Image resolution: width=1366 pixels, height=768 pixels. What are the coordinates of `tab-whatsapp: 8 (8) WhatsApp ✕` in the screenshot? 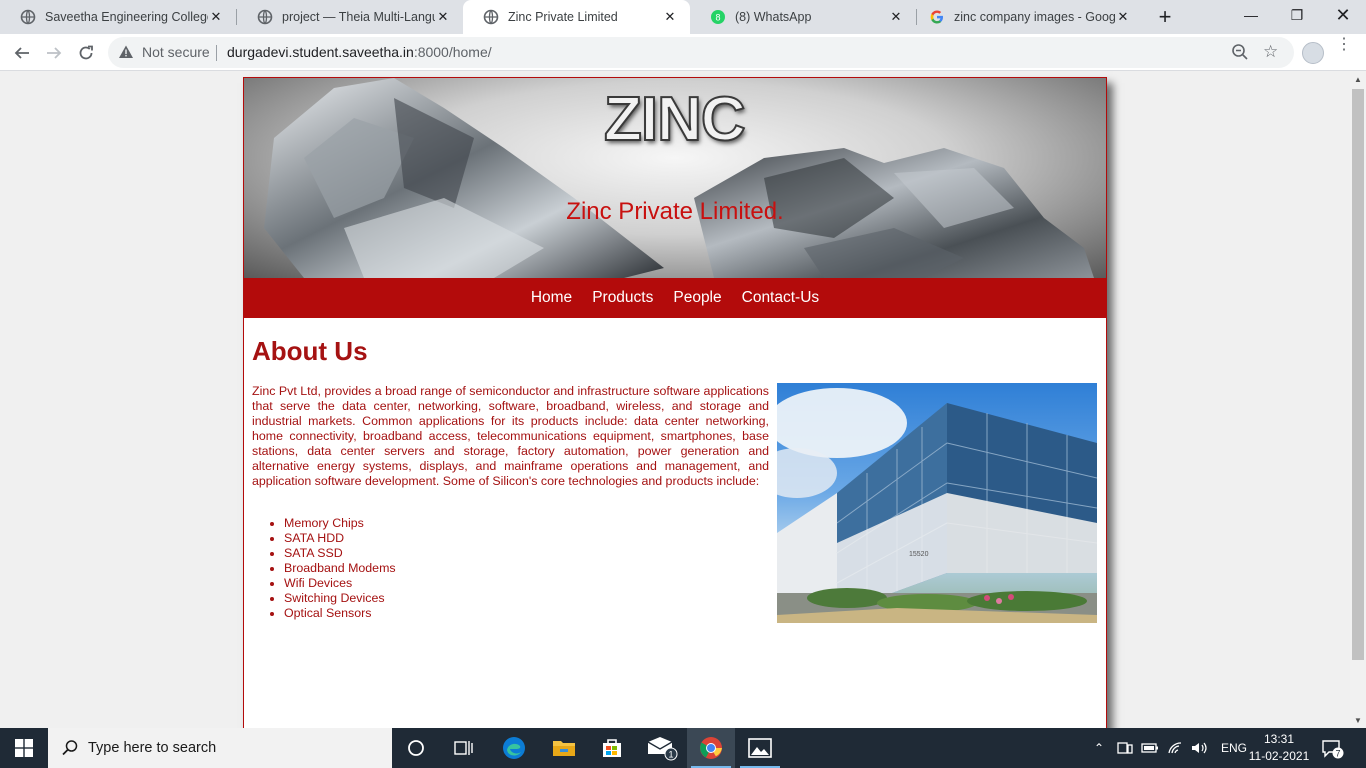 It's located at (803, 17).